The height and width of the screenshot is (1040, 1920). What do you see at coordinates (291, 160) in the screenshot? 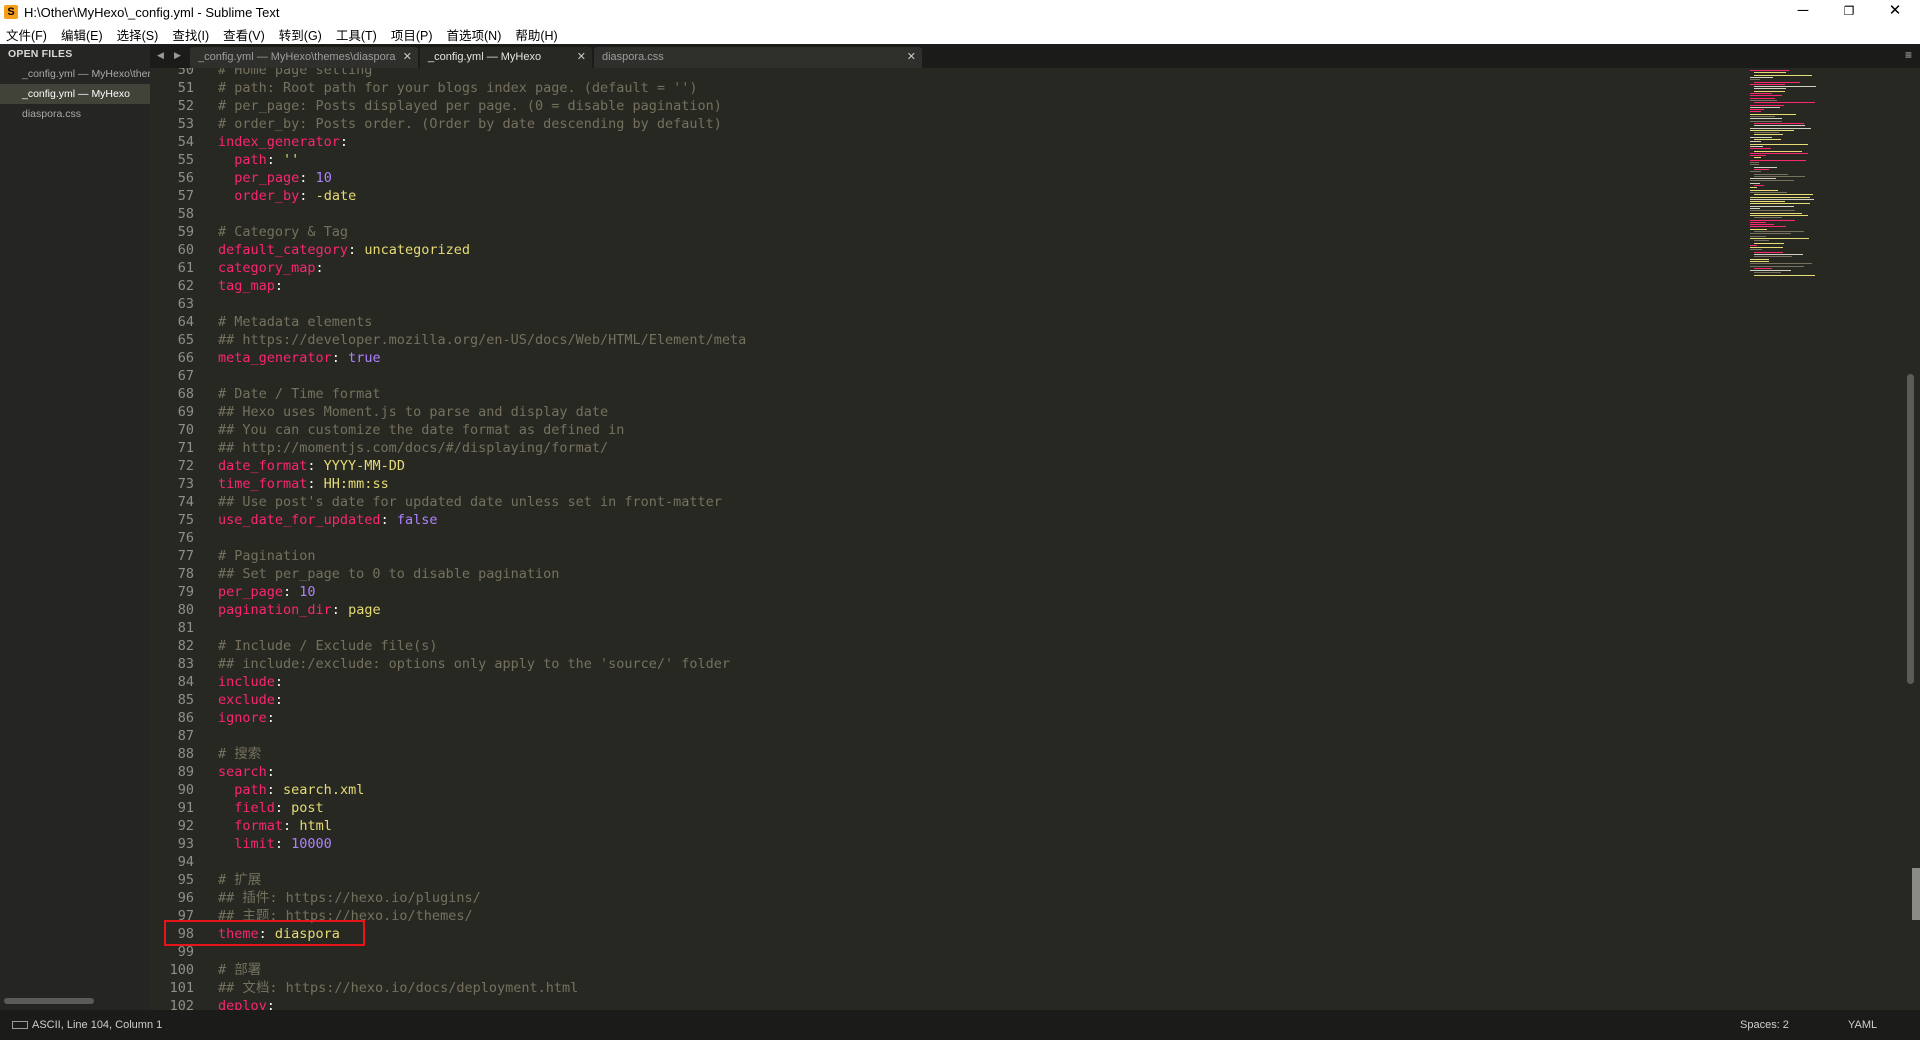
I see `code-token: ''` at bounding box center [291, 160].